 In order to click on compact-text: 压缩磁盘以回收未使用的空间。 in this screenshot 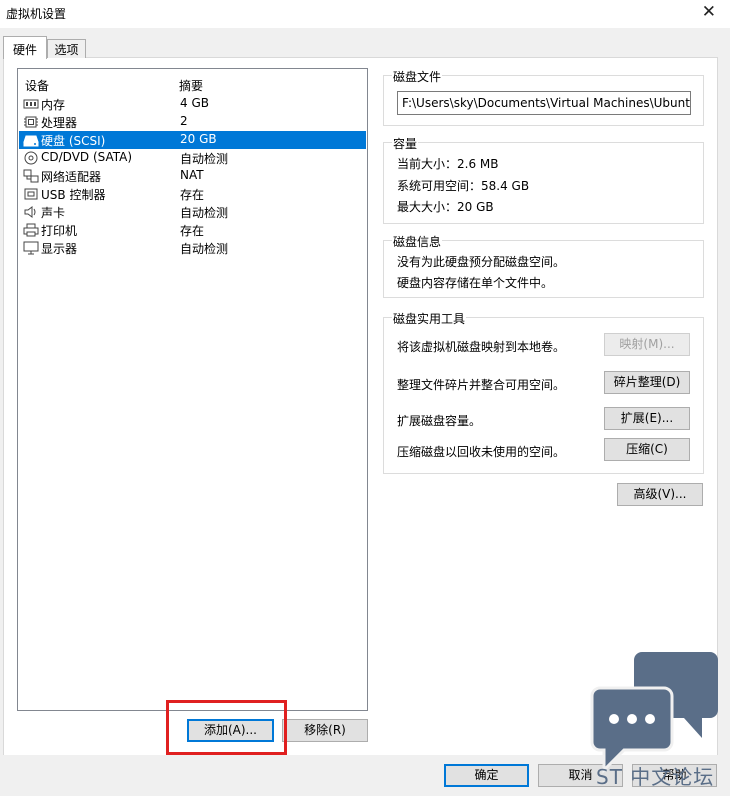, I will do `click(481, 452)`.